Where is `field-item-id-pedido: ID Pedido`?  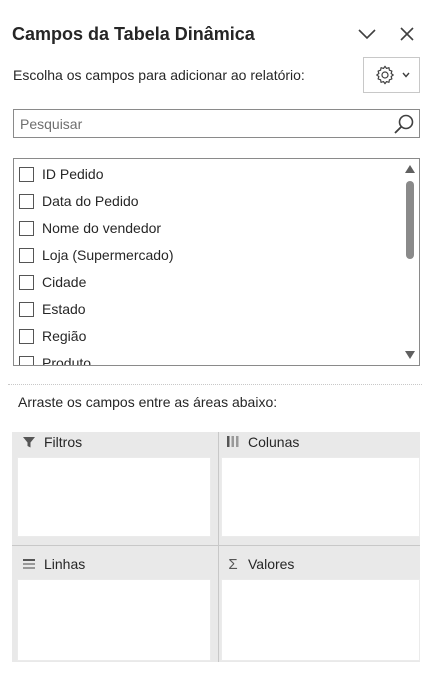
field-item-id-pedido: ID Pedido is located at coordinates (61, 174).